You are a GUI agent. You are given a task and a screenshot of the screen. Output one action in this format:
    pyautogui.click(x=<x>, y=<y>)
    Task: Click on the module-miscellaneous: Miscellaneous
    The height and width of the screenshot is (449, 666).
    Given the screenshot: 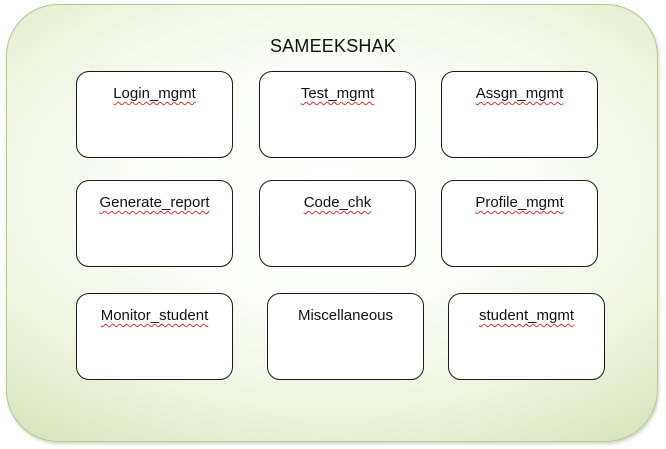 What is the action you would take?
    pyautogui.click(x=345, y=336)
    